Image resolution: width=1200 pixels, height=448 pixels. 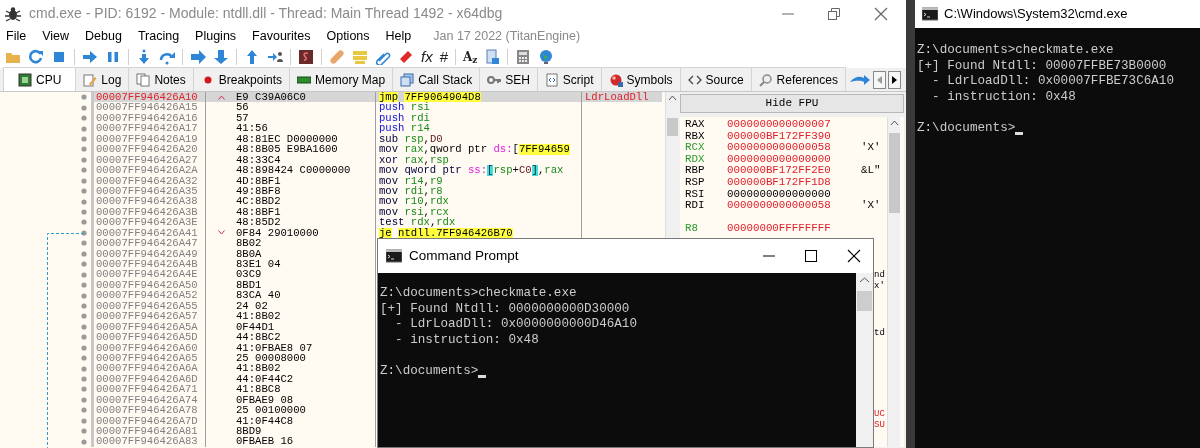 I want to click on console-line: - LdrLoadDll: 0x0000000000D46A10, so click(x=515, y=324).